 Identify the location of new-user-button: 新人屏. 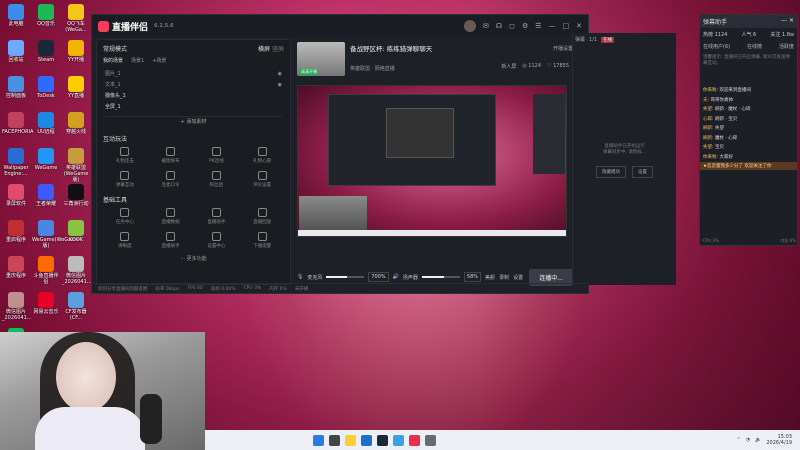
(508, 66).